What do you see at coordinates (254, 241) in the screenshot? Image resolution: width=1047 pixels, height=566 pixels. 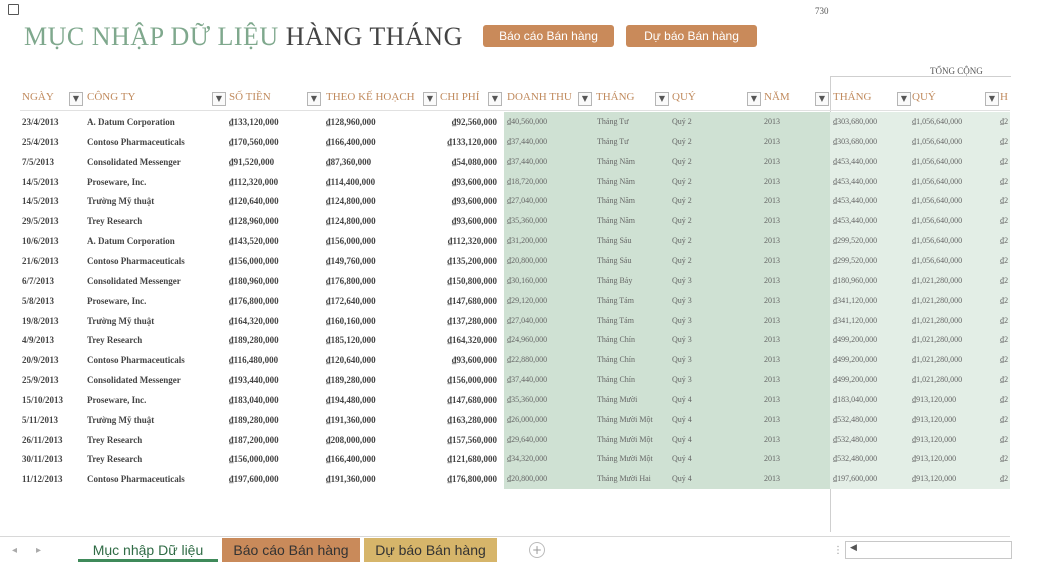 I see `cell-amount: ₫143,520,000` at bounding box center [254, 241].